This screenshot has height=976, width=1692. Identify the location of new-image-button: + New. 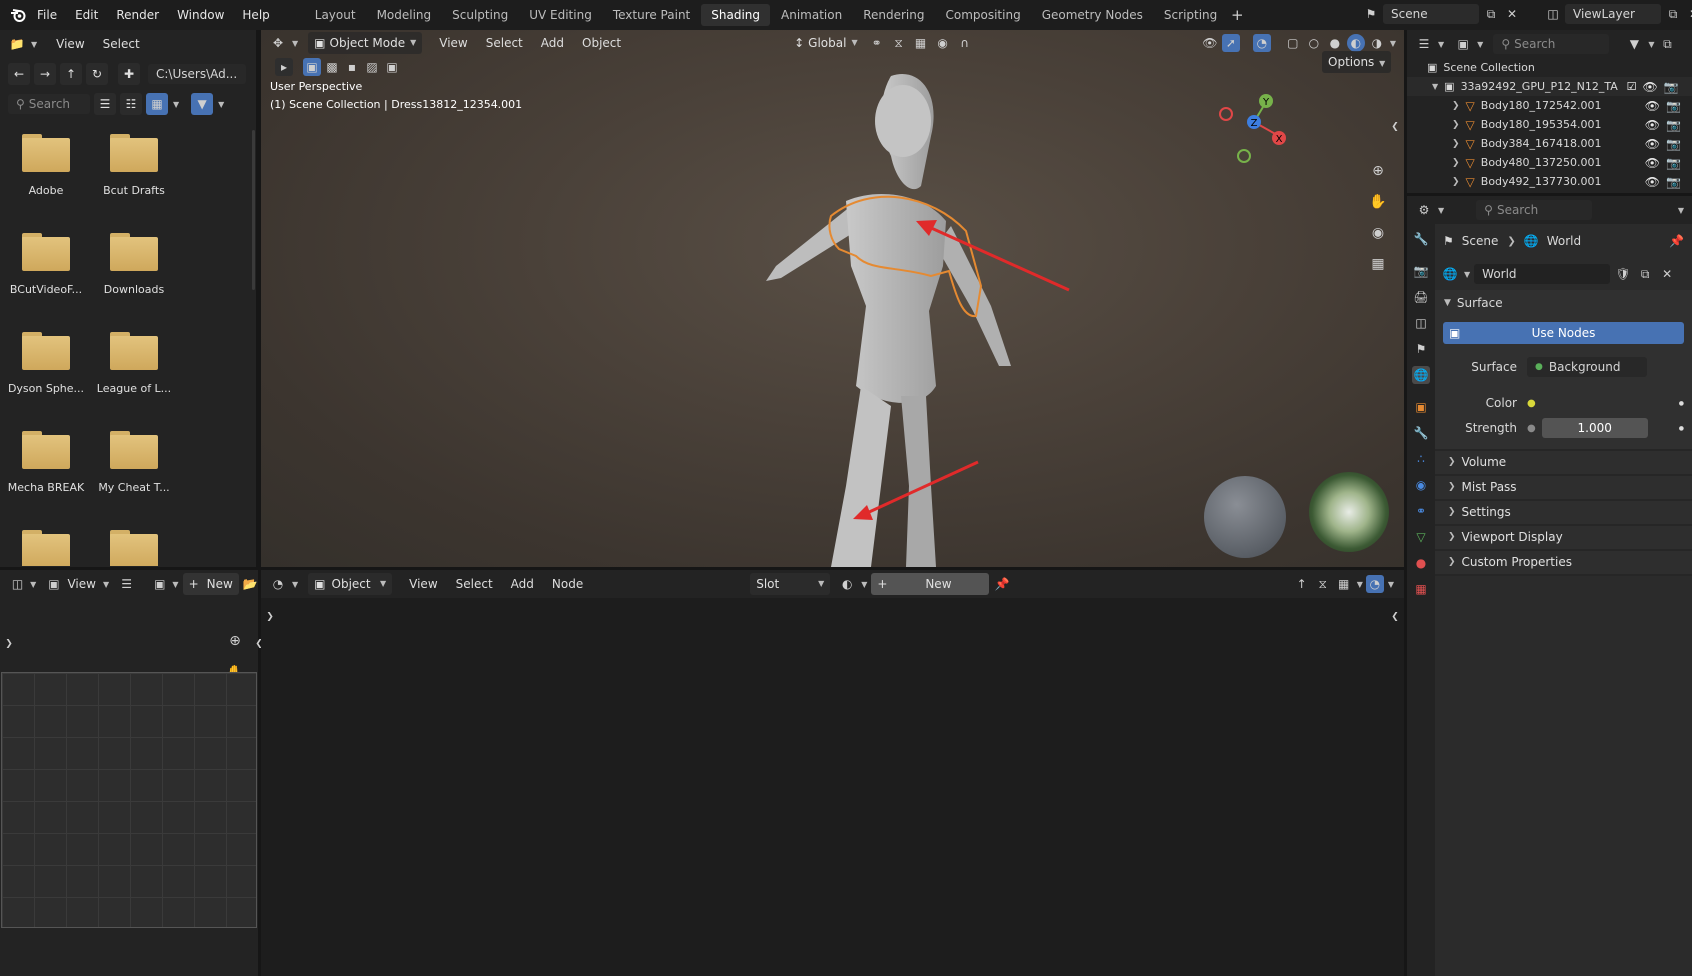
(210, 584).